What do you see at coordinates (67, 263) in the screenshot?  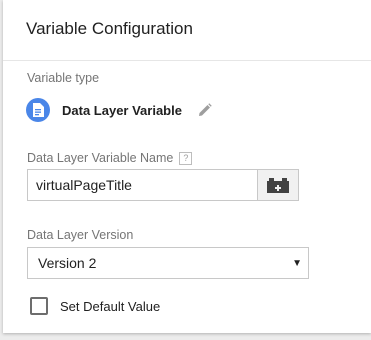 I see `dlv-version-selected: Version 2` at bounding box center [67, 263].